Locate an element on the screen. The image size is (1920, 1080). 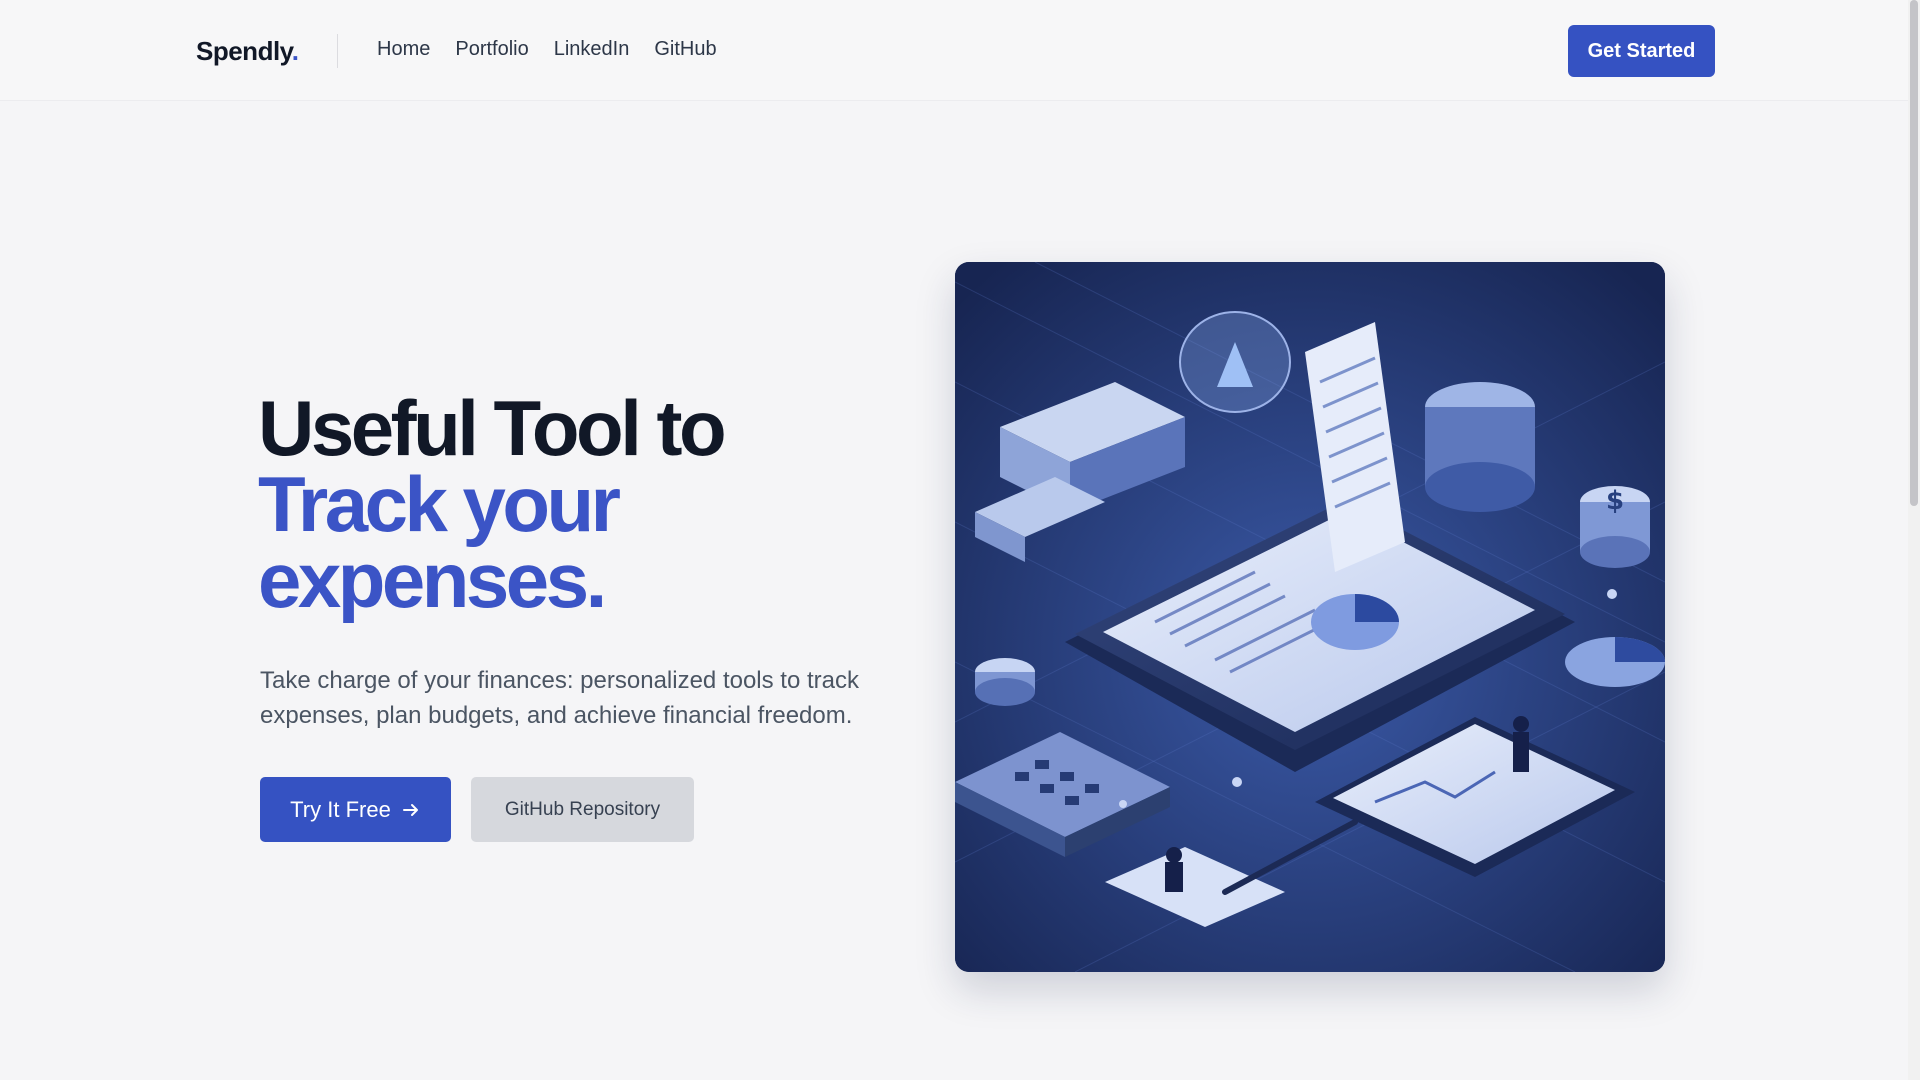
hero-title: Useful Tool to Track your expenses. is located at coordinates (578, 504).